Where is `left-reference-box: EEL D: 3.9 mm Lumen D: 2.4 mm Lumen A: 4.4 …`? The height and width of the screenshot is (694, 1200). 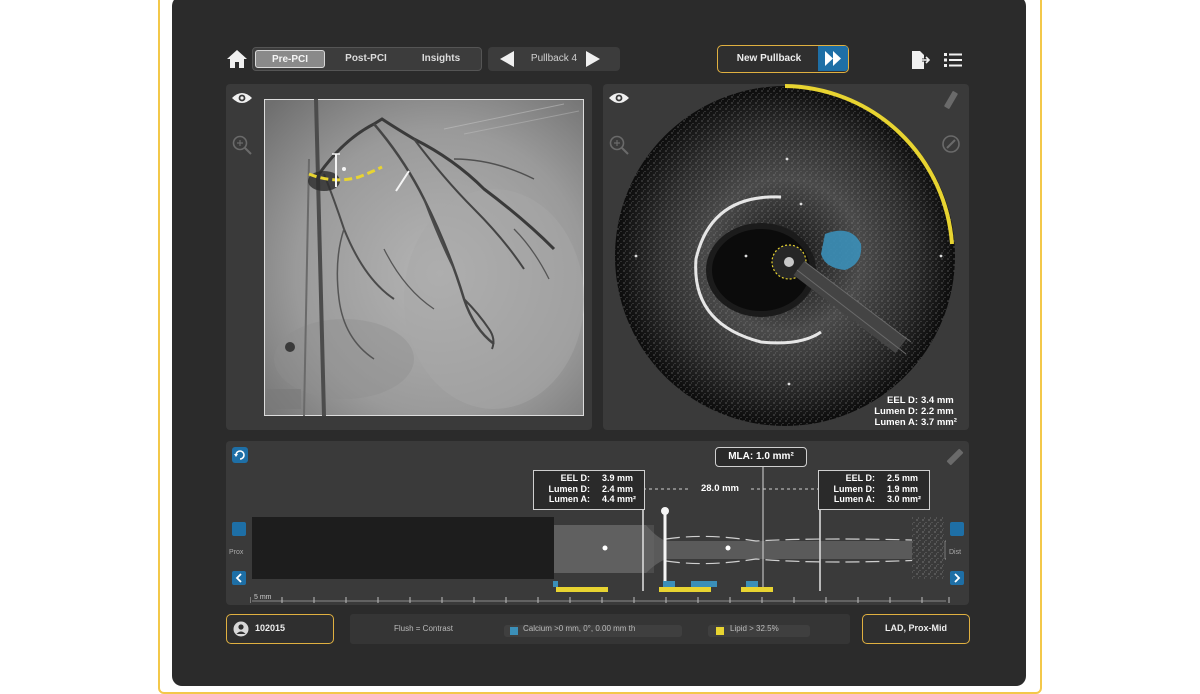 left-reference-box: EEL D: 3.9 mm Lumen D: 2.4 mm Lumen A: 4.4 … is located at coordinates (589, 490).